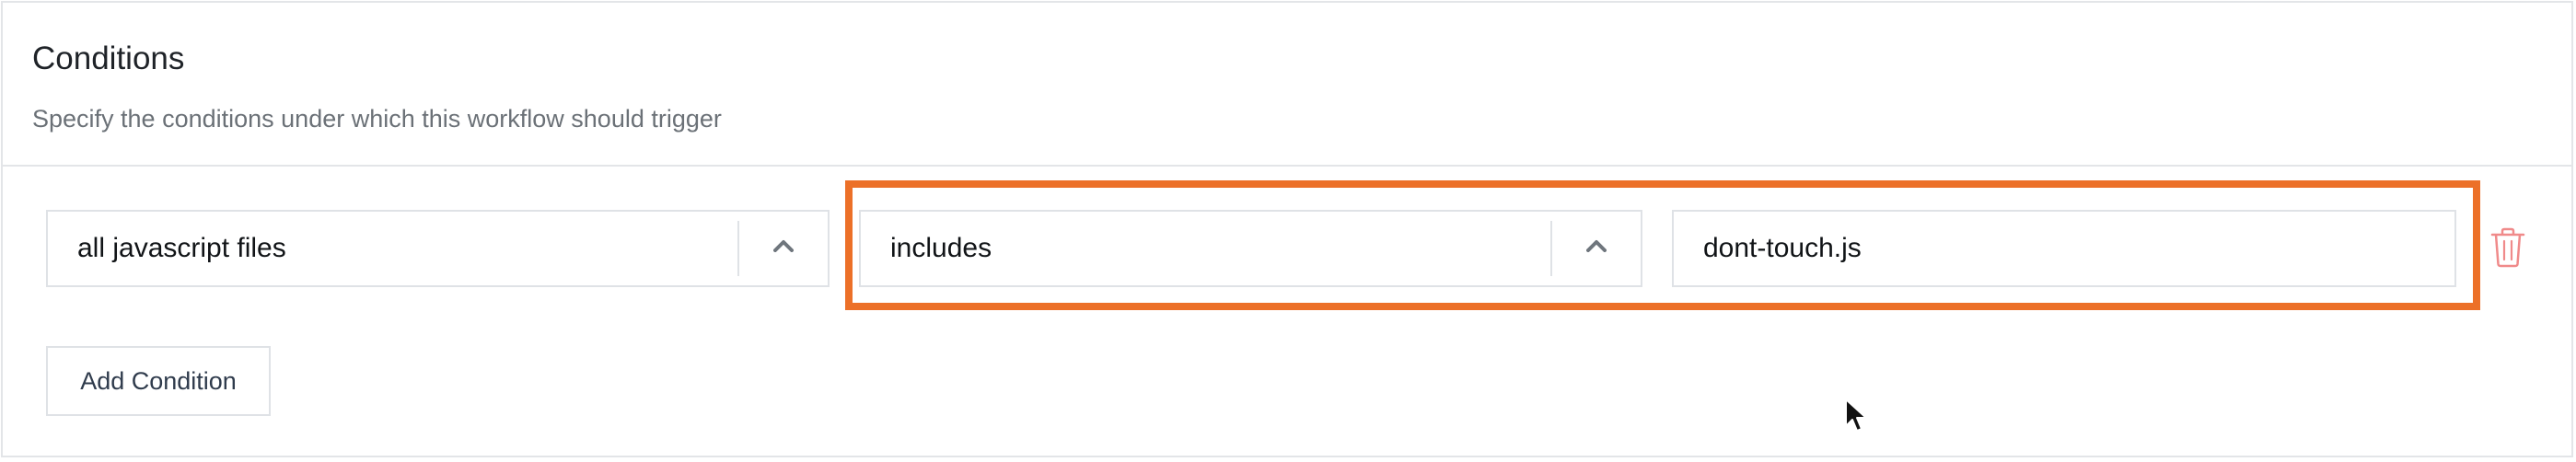 The height and width of the screenshot is (462, 2576). Describe the element at coordinates (438, 248) in the screenshot. I see `condition-field-select: all javascript files` at that location.